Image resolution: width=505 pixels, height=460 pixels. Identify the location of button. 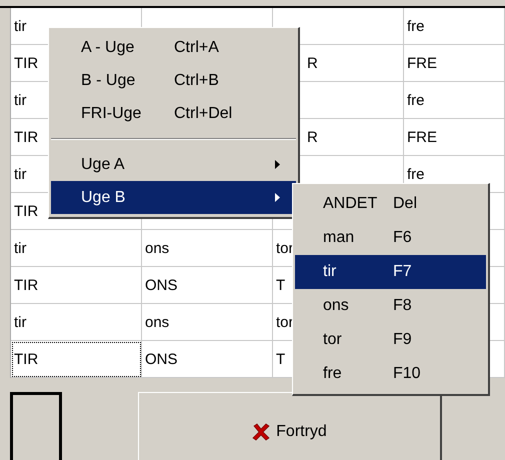
(36, 426).